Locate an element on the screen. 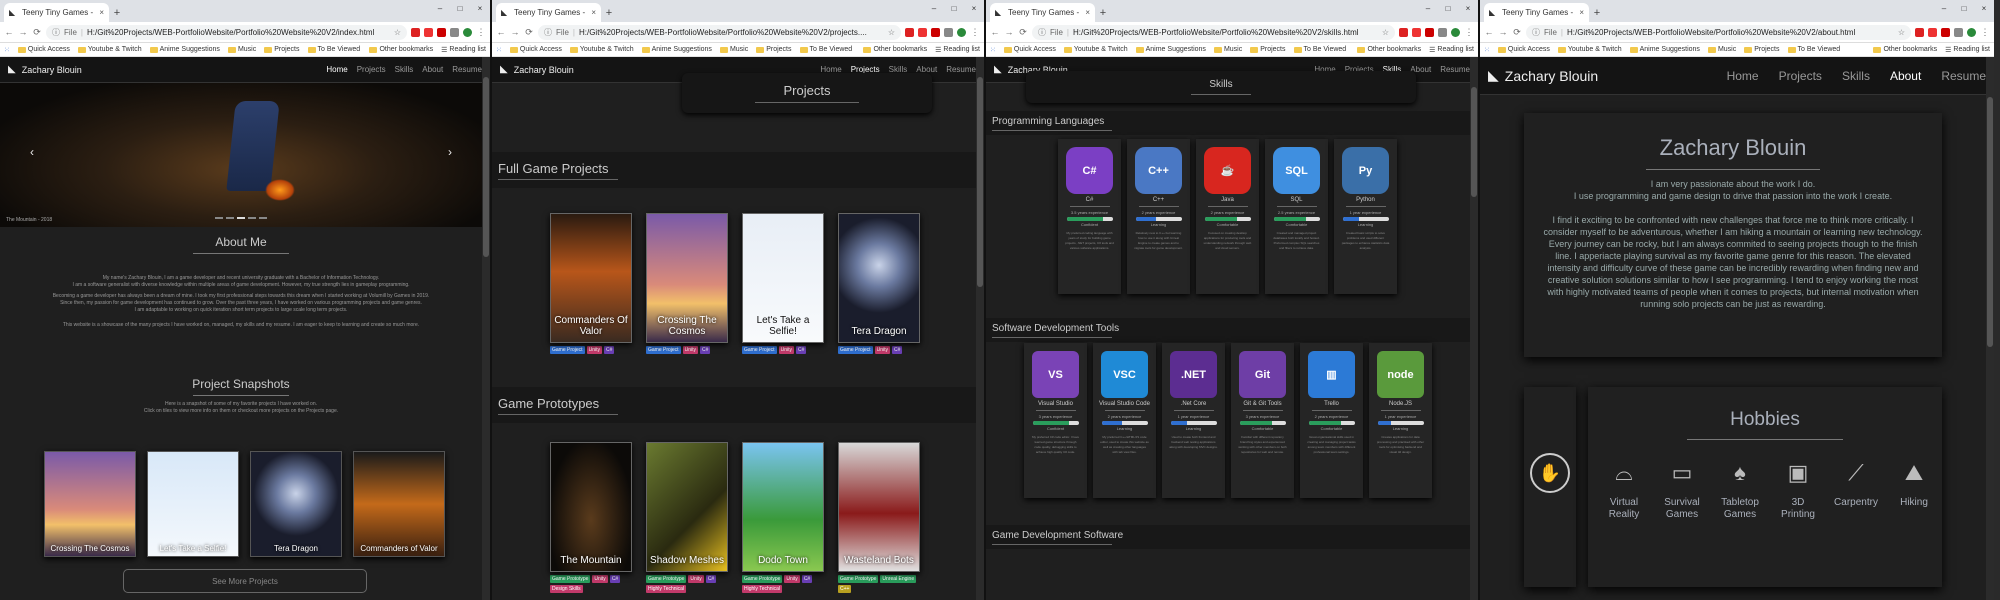 The image size is (2000, 600). project-card: Crossing The Cosmos Game Project Unity C# is located at coordinates (687, 283).